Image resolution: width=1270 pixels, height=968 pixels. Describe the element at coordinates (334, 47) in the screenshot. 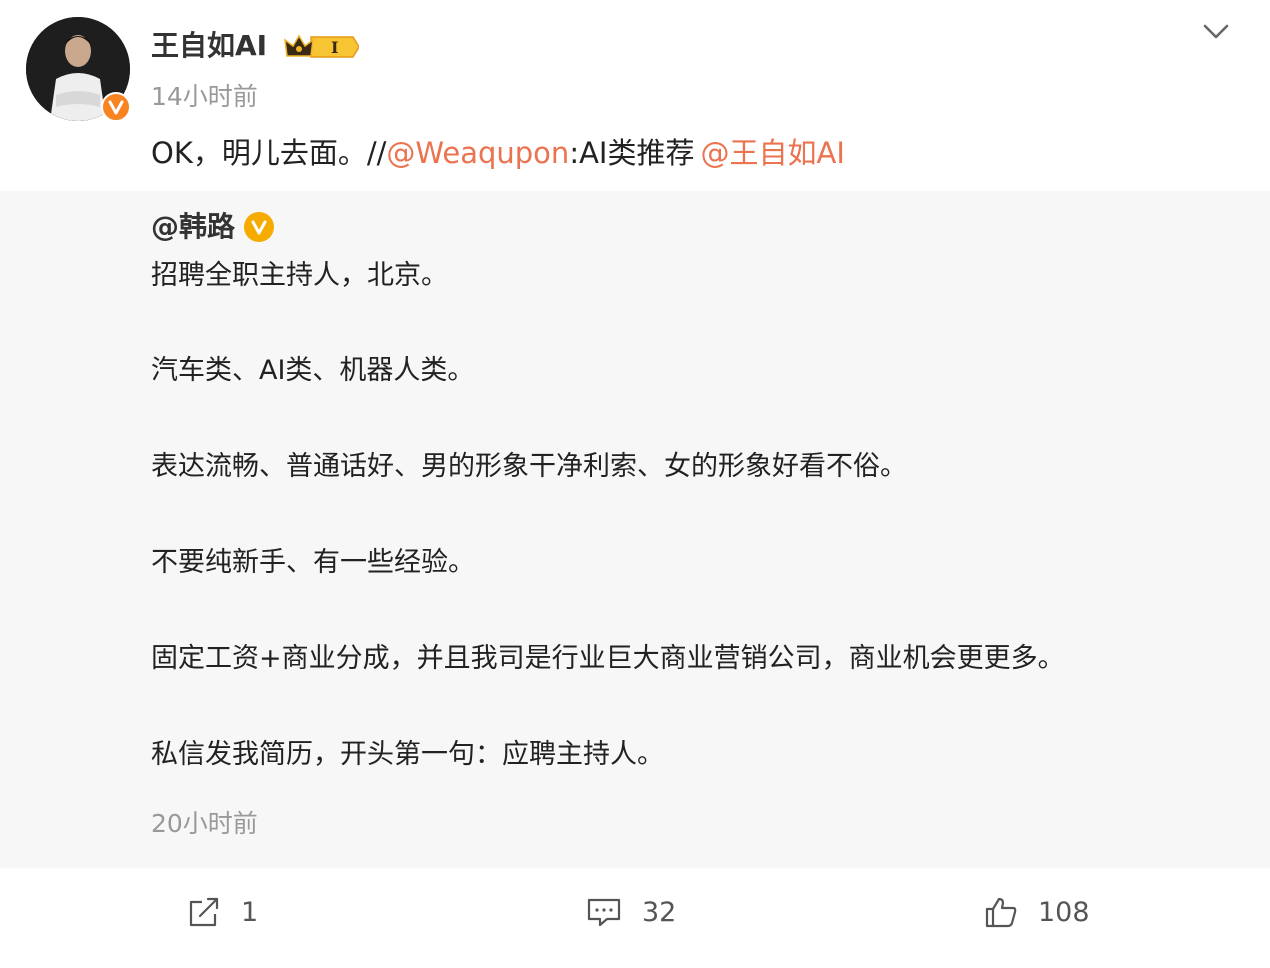

I see `vip-level: I` at that location.